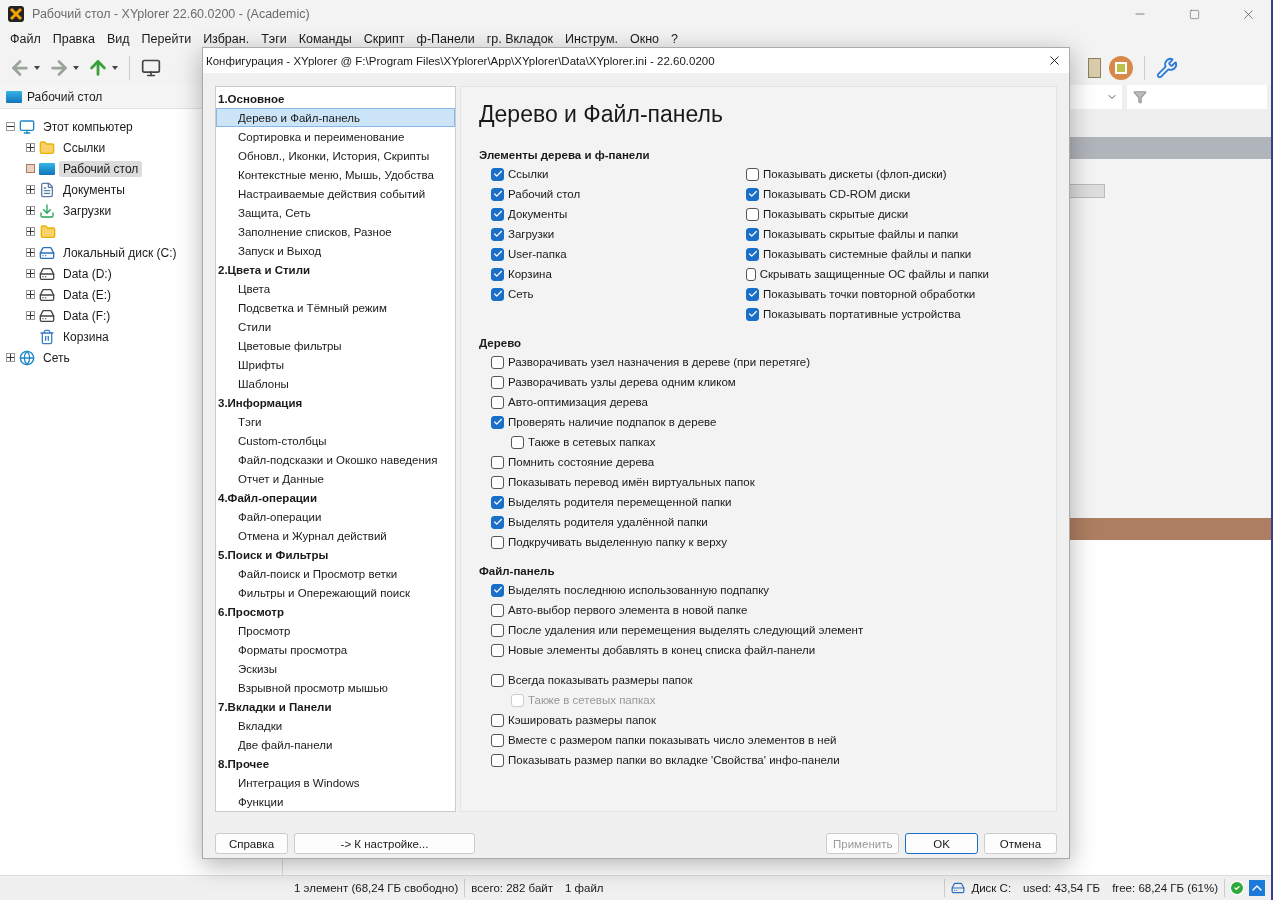  Describe the element at coordinates (335, 687) in the screenshot. I see `nav-item: Взрывной просмотр мышью` at that location.